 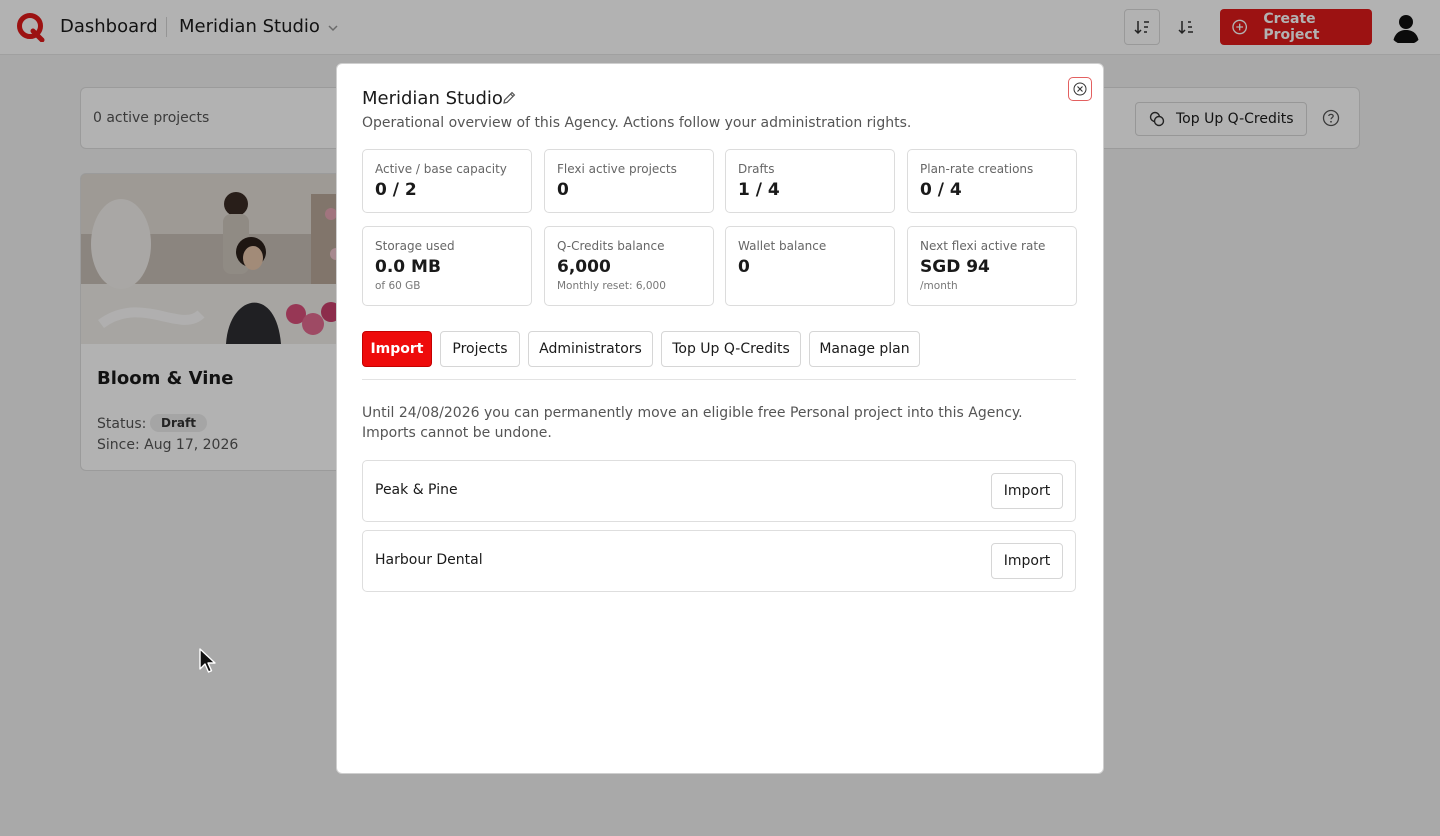 What do you see at coordinates (396, 190) in the screenshot?
I see `stat-value: 0 / 2` at bounding box center [396, 190].